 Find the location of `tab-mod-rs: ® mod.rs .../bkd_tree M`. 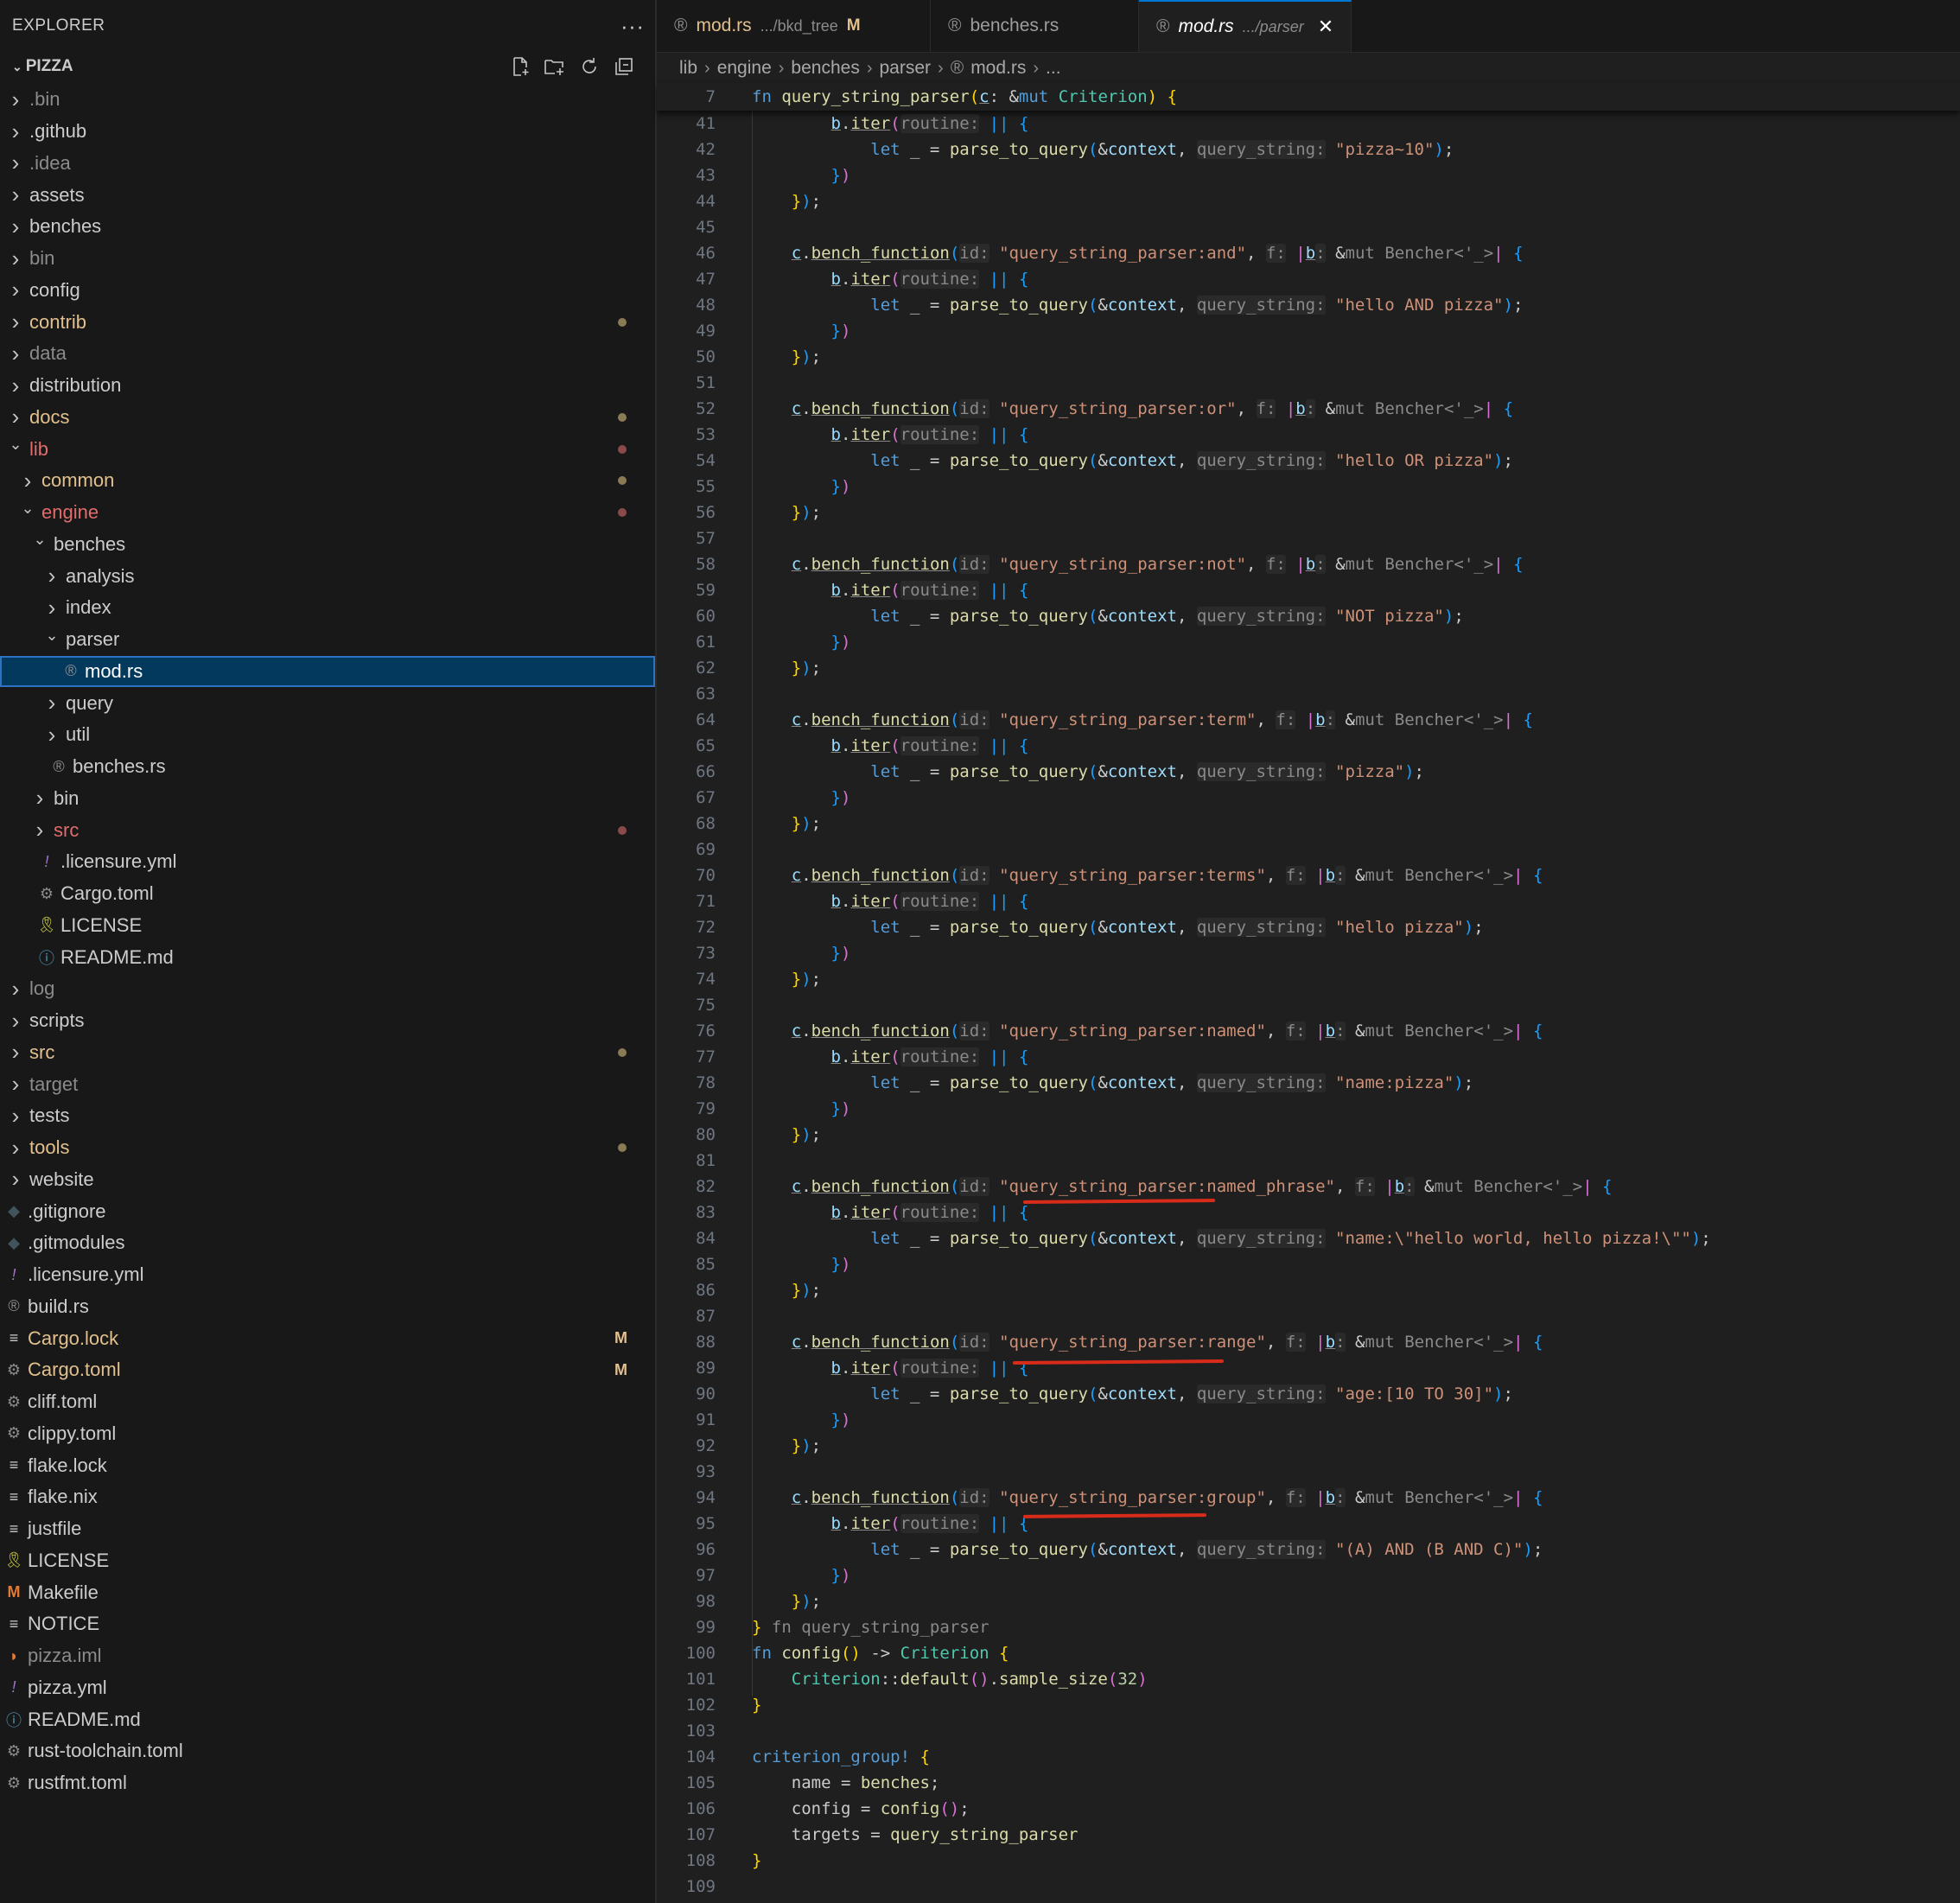

tab-mod-rs: ® mod.rs .../bkd_tree M is located at coordinates (794, 26).